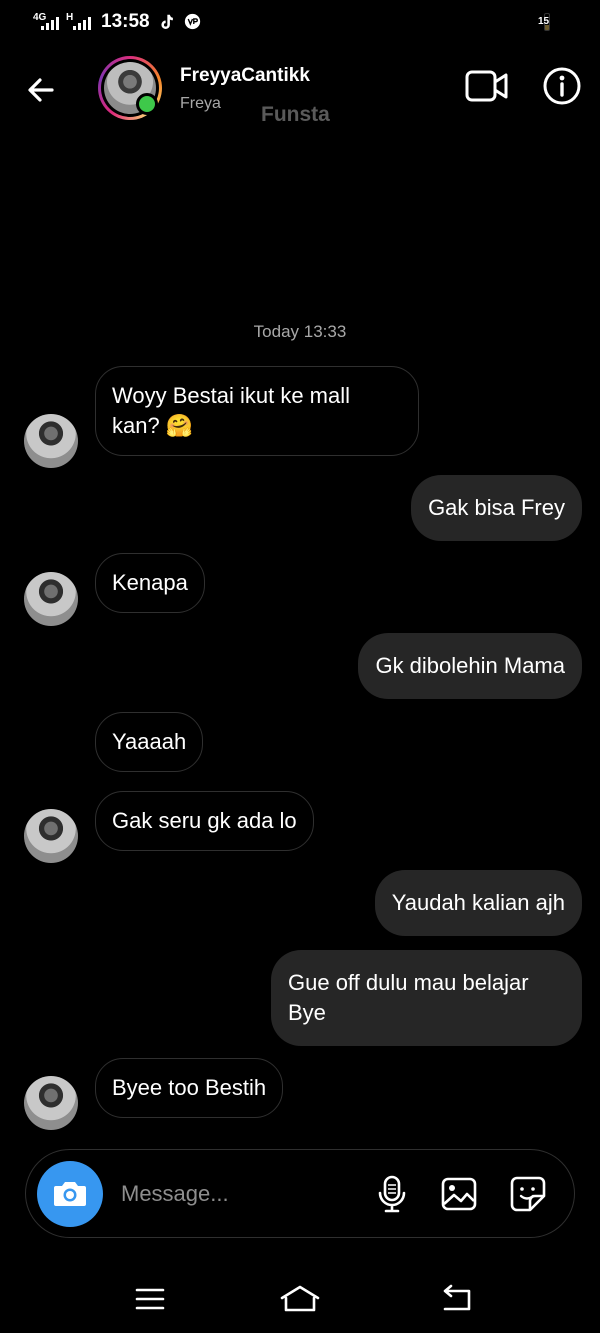 This screenshot has height=1333, width=600. Describe the element at coordinates (300, 22) in the screenshot. I see `status-bar: 4G H 13:58 15` at that location.